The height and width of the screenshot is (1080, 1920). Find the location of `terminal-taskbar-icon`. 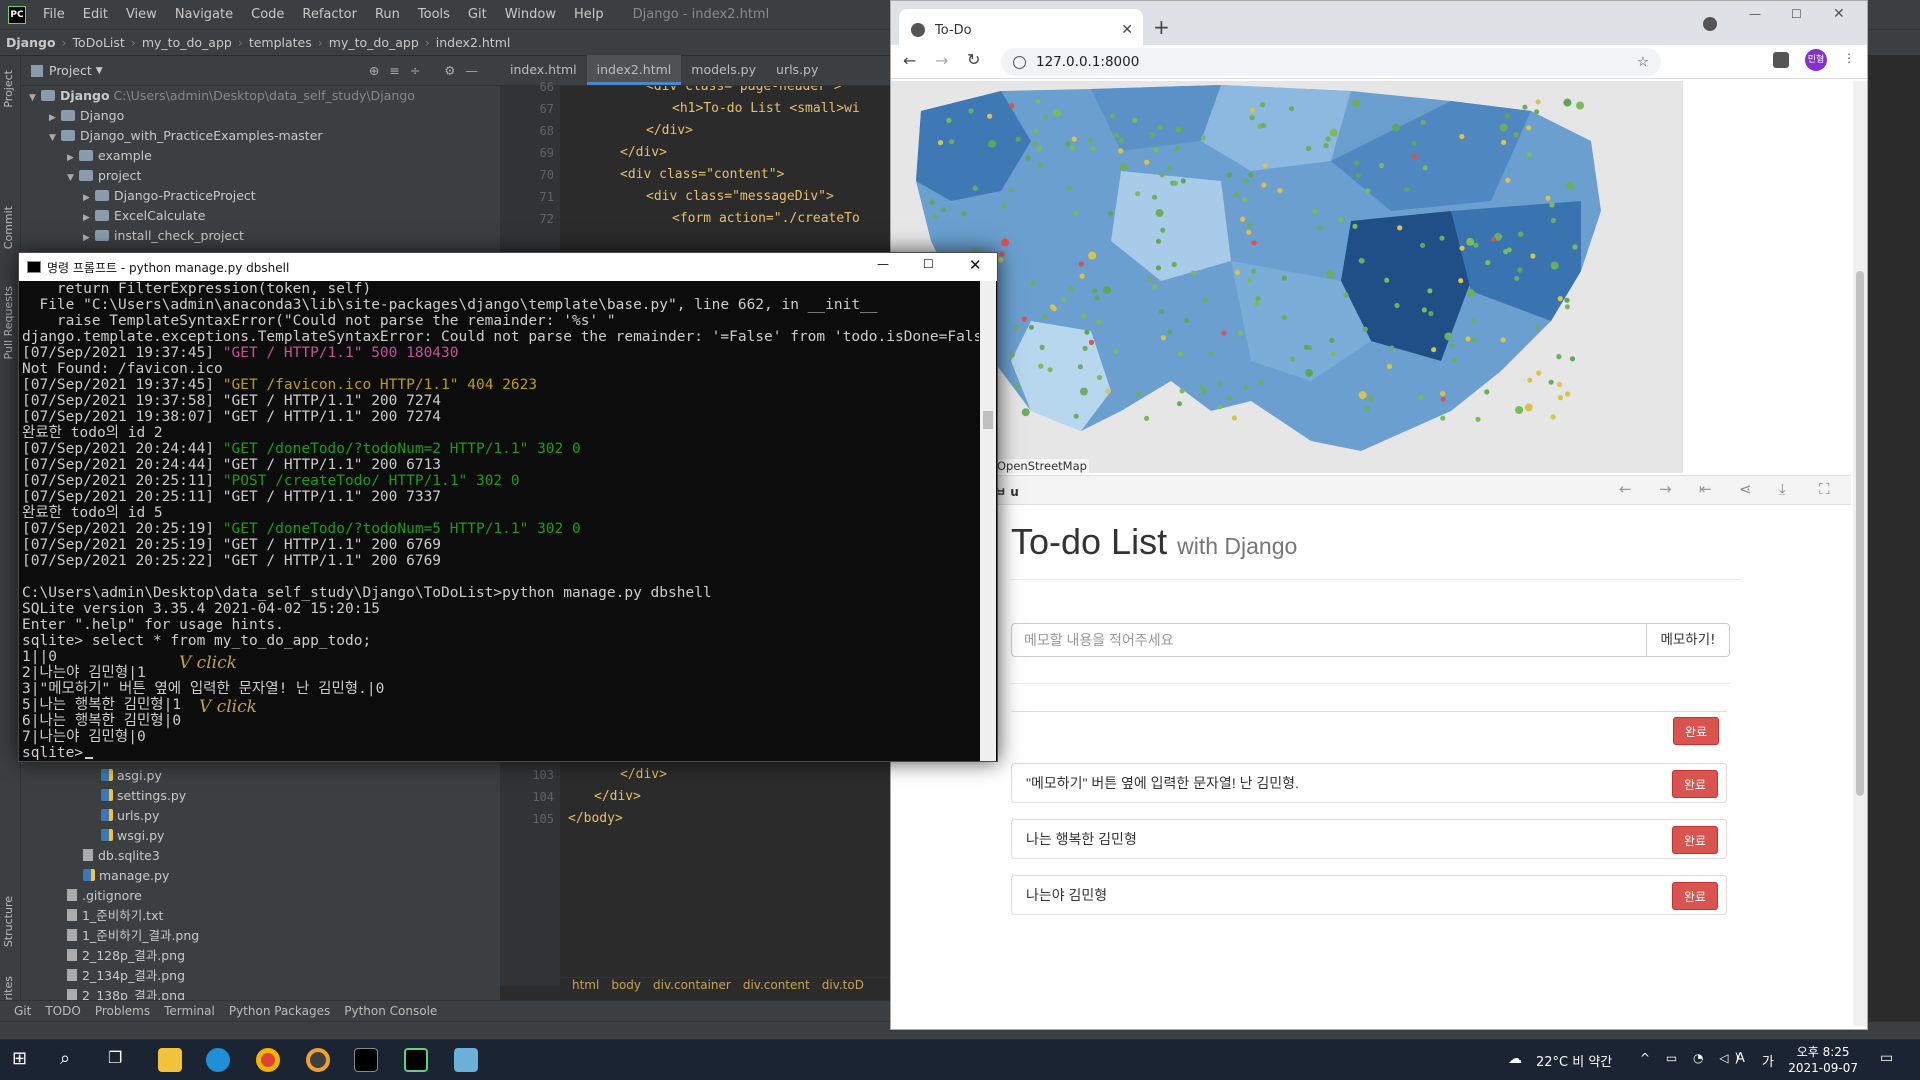

terminal-taskbar-icon is located at coordinates (366, 1060).